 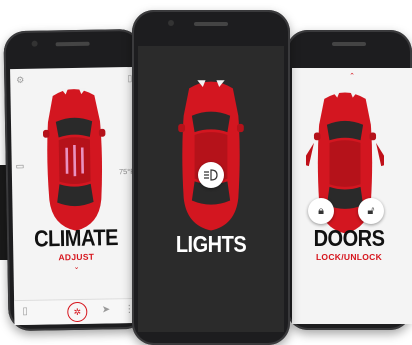 I want to click on headlight-button, so click(x=211, y=175).